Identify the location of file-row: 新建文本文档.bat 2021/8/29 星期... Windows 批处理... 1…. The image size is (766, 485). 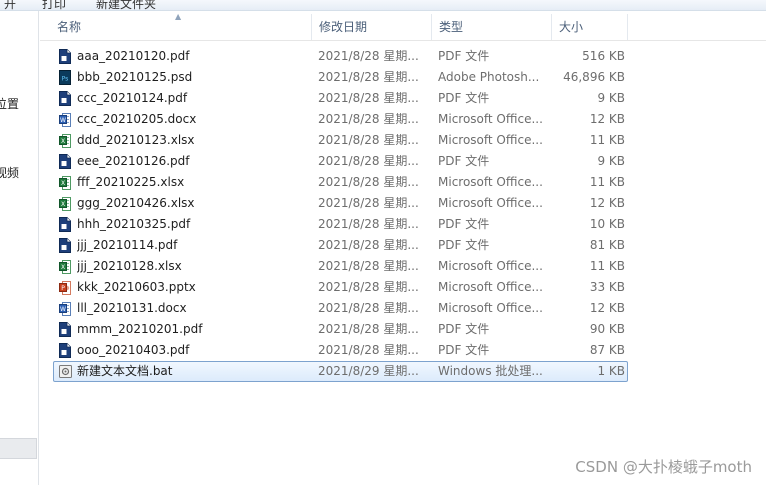
(340, 371).